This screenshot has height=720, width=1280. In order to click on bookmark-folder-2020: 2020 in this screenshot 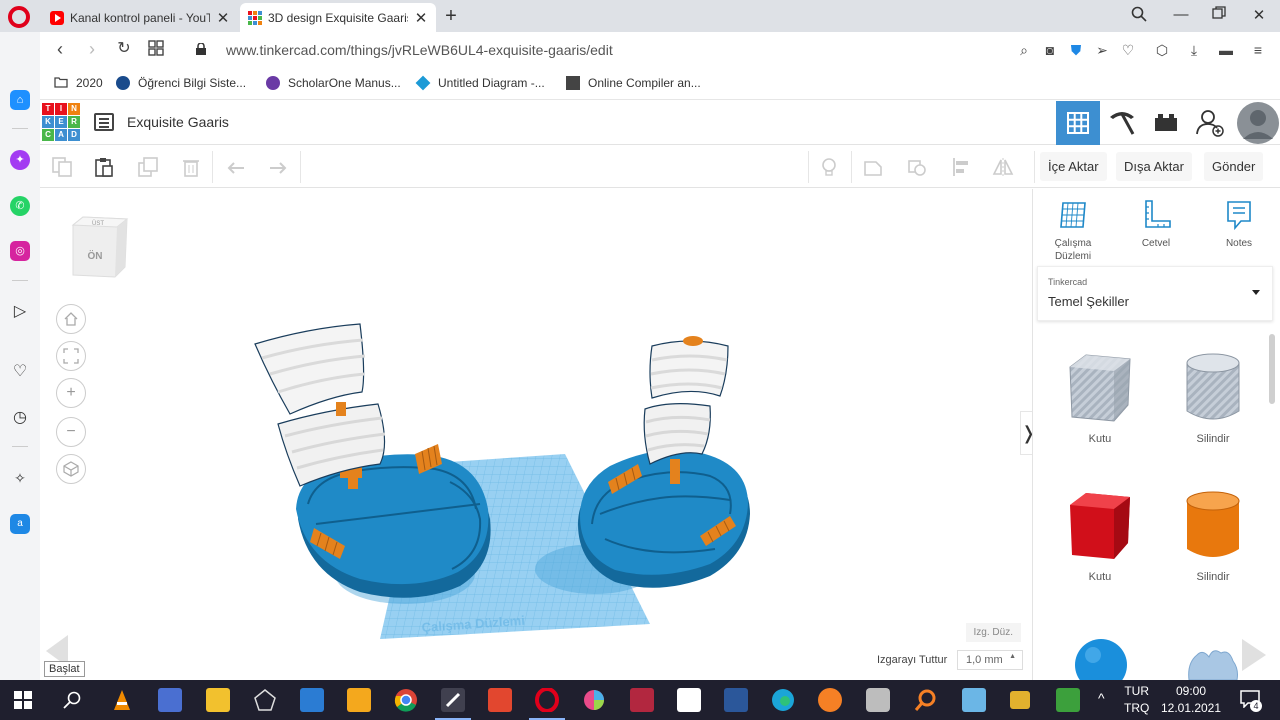, I will do `click(78, 83)`.